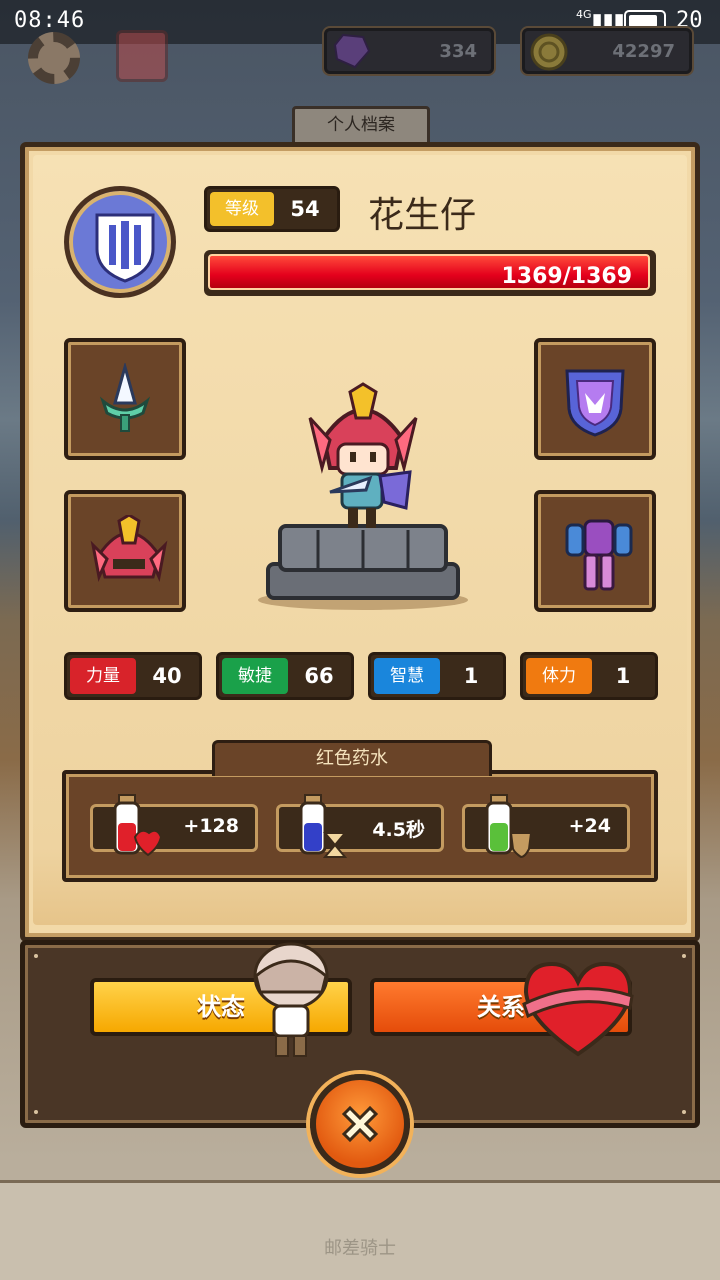 This screenshot has width=720, height=1280. I want to click on shield-icon, so click(595, 403).